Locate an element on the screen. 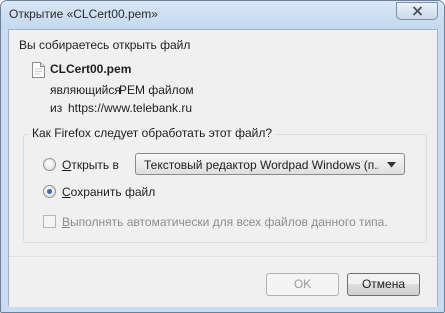  file-source-url: https://www.telebank.ru is located at coordinates (130, 108).